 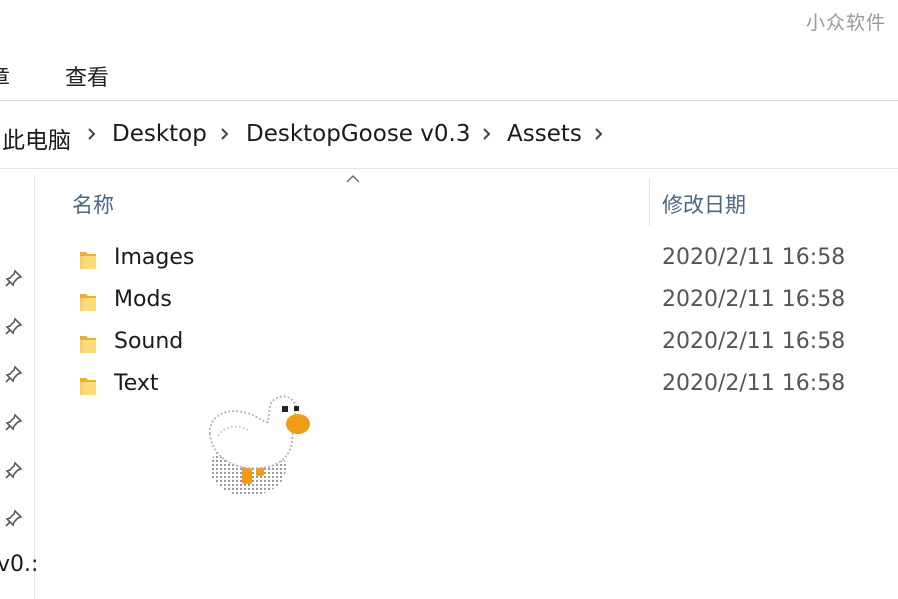 I want to click on file-name: Text, so click(x=136, y=383).